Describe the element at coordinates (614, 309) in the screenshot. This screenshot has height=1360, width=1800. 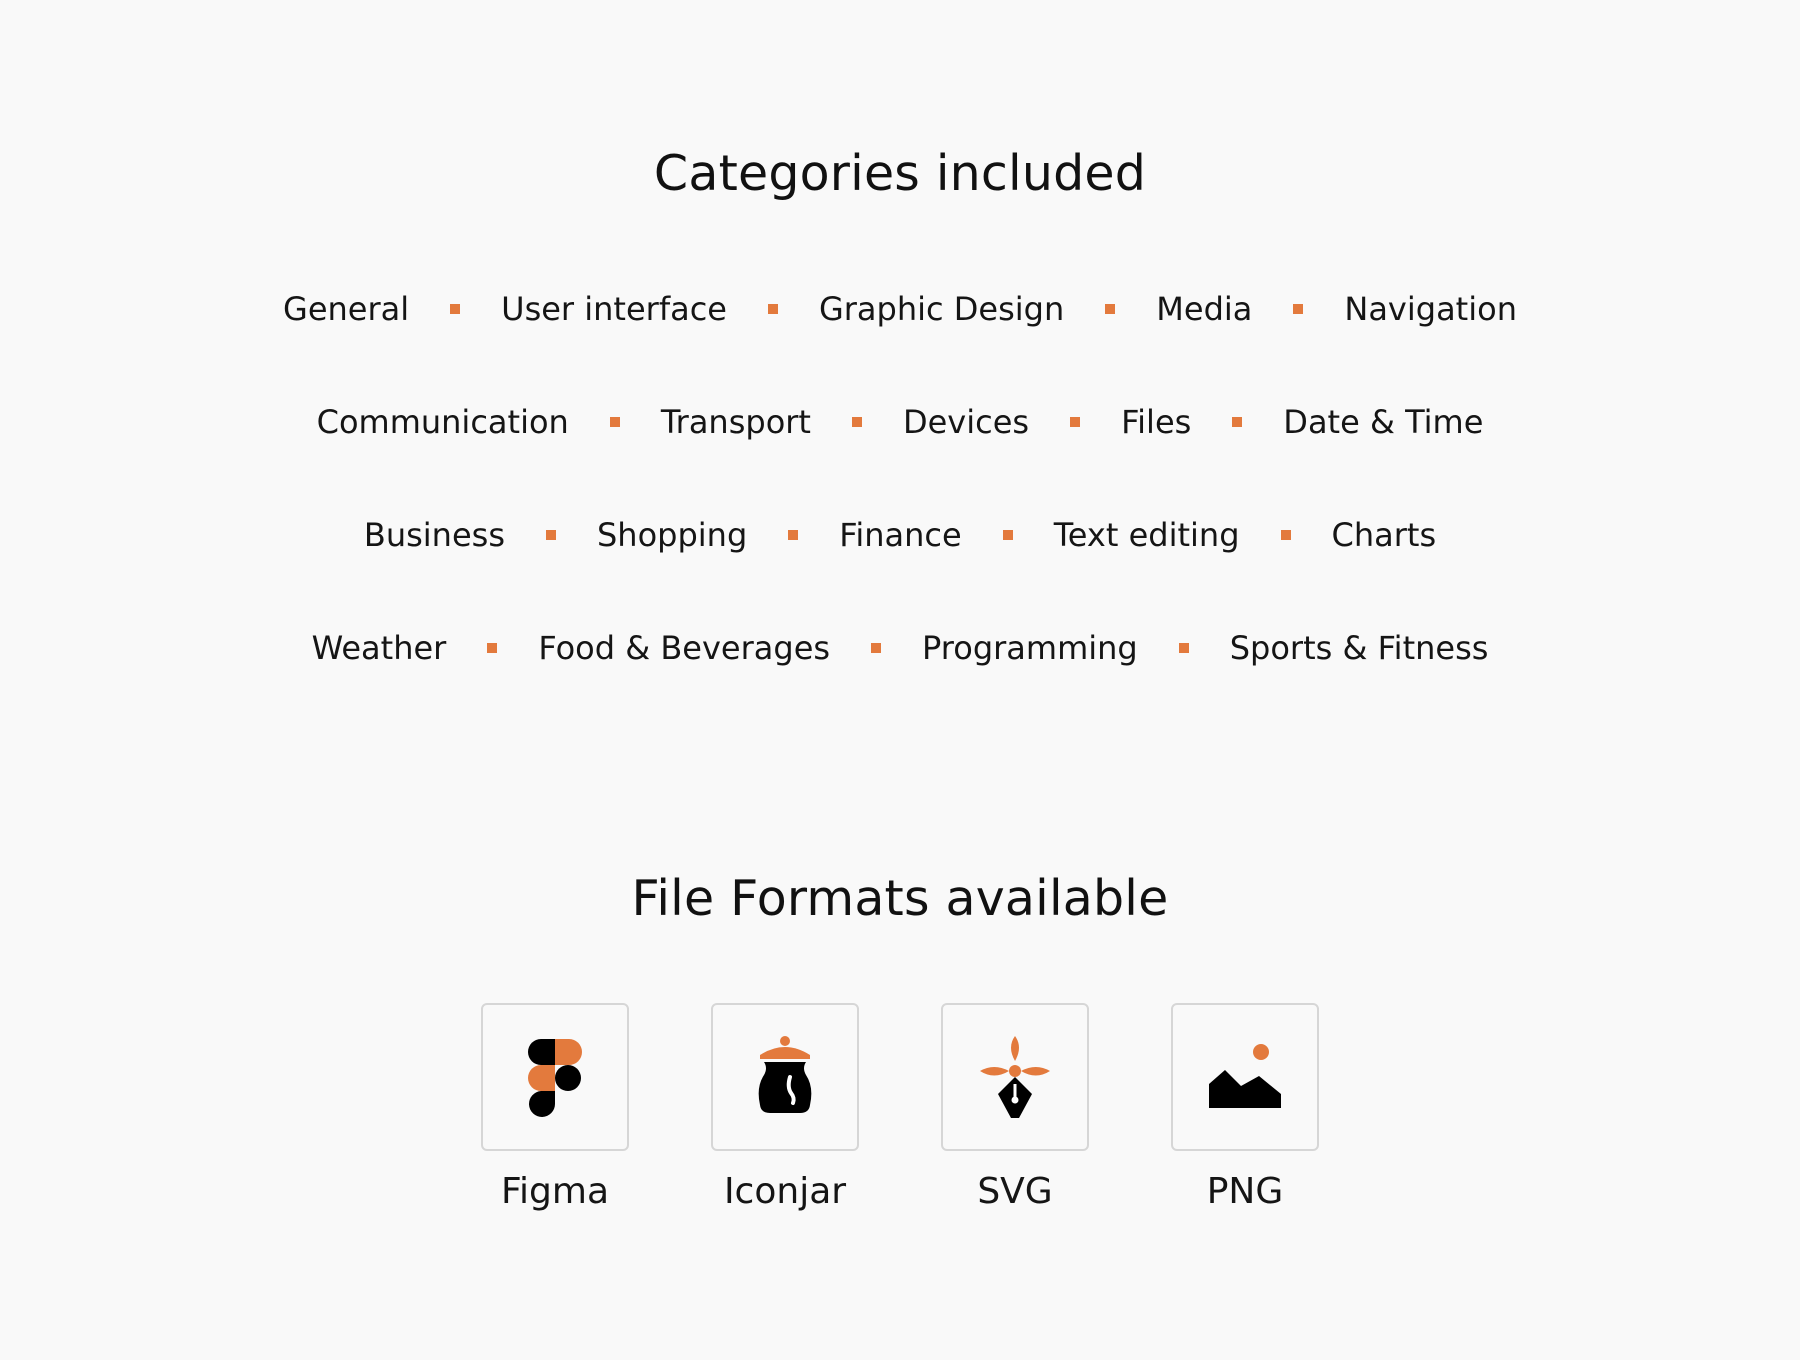
I see `category-item: User interface` at that location.